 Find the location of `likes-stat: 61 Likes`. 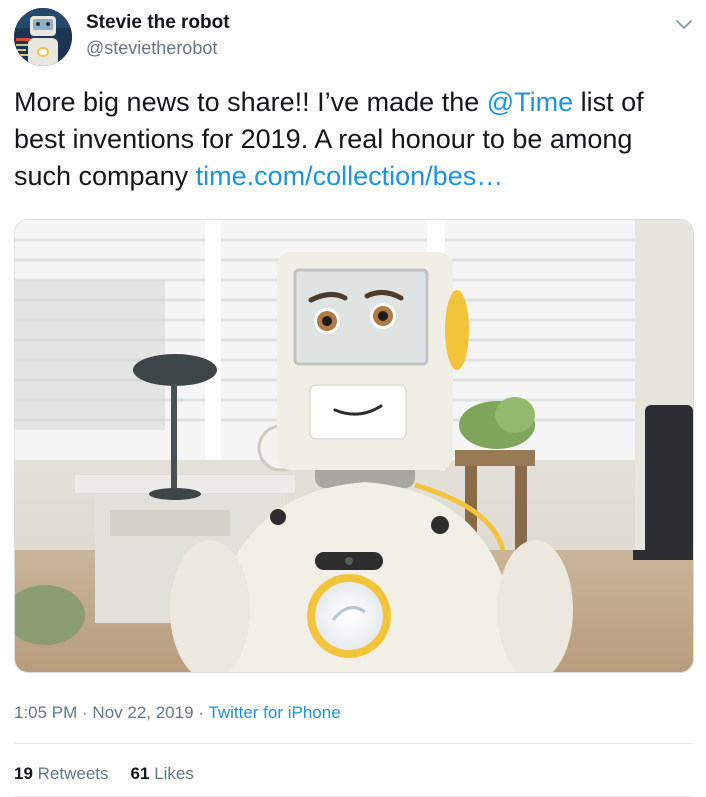

likes-stat: 61 Likes is located at coordinates (162, 773).